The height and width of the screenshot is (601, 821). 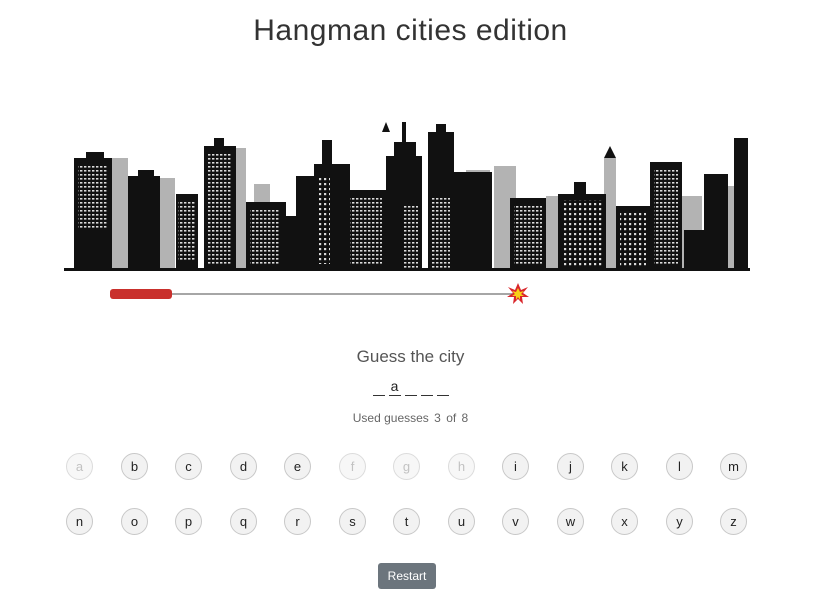 I want to click on max-count: 8, so click(x=465, y=418).